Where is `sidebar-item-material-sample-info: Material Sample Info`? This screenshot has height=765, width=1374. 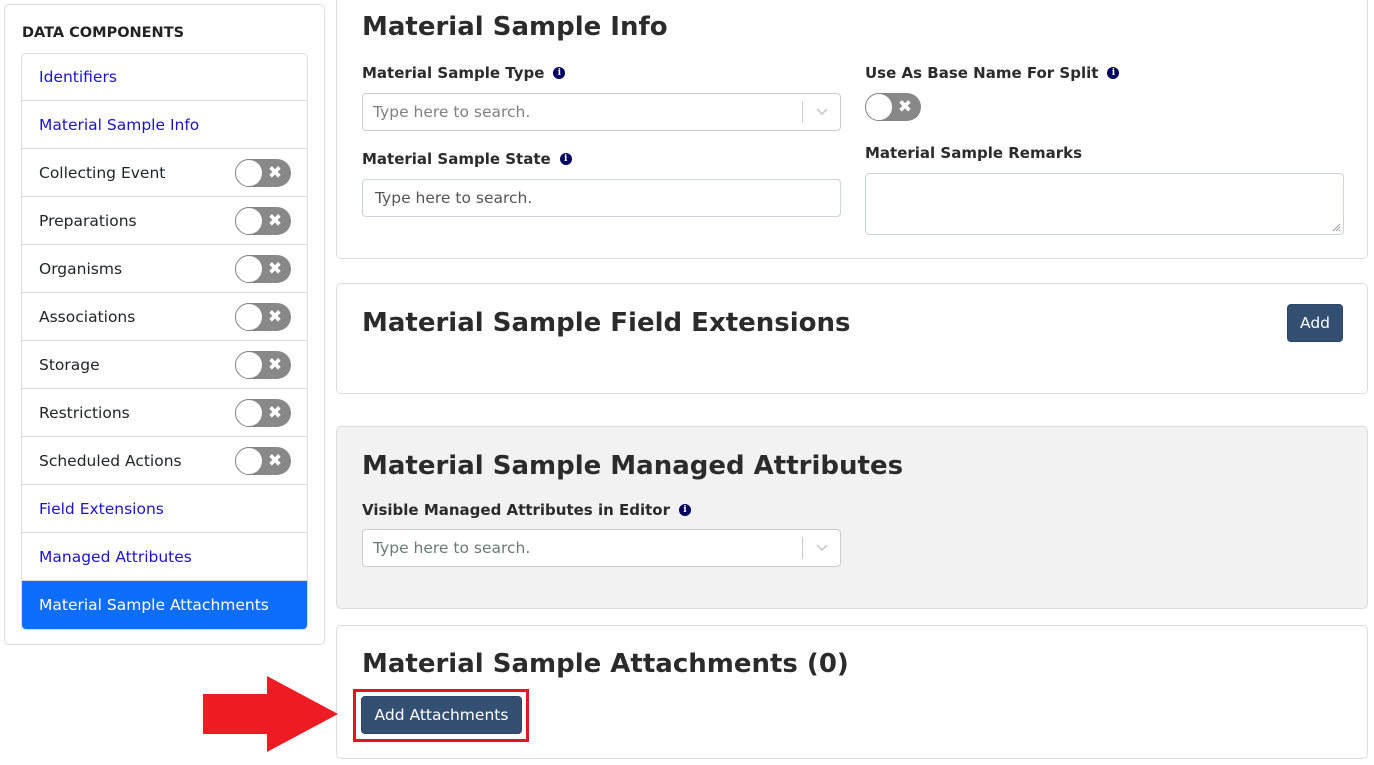 sidebar-item-material-sample-info: Material Sample Info is located at coordinates (164, 125).